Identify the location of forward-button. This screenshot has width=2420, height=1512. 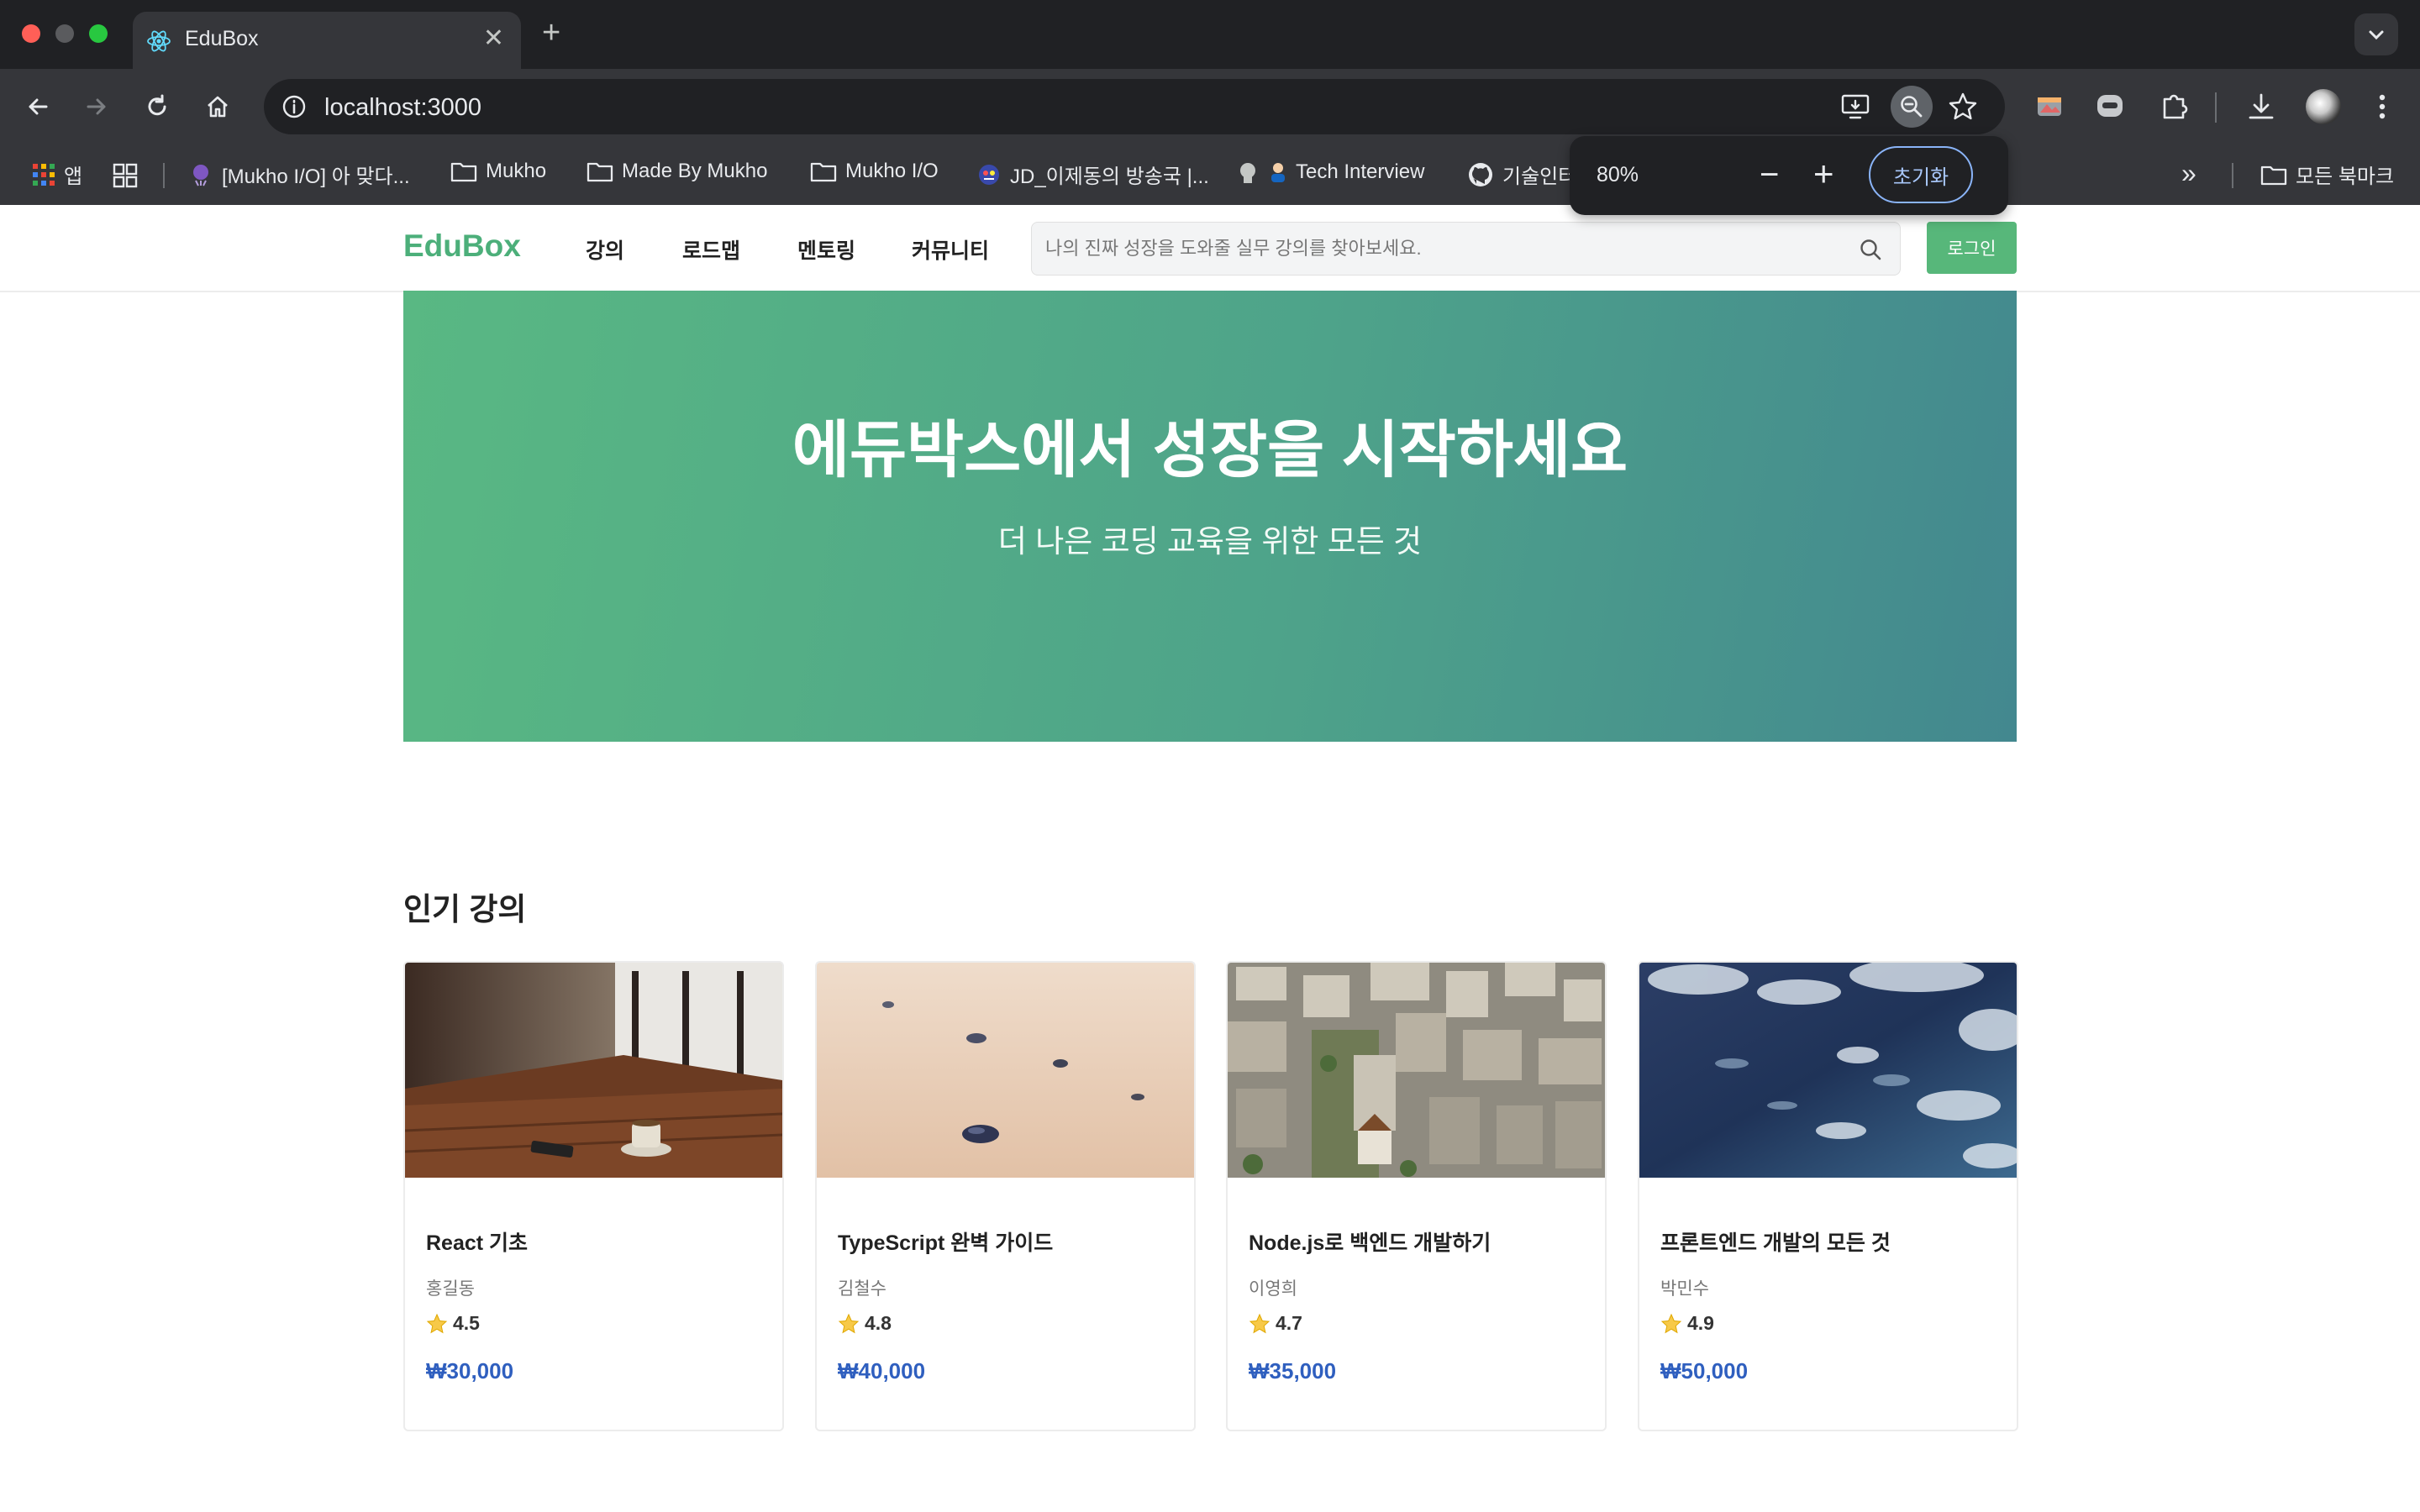
(96, 106).